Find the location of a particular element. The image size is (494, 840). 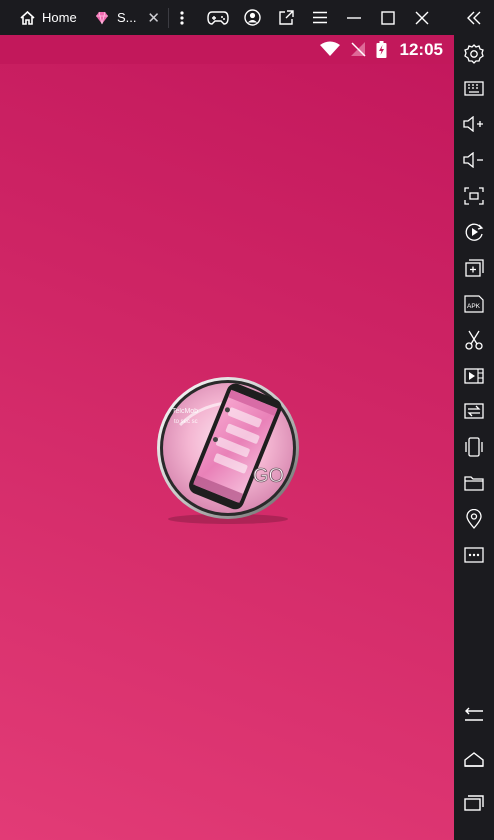

maximize-icon is located at coordinates (388, 17).